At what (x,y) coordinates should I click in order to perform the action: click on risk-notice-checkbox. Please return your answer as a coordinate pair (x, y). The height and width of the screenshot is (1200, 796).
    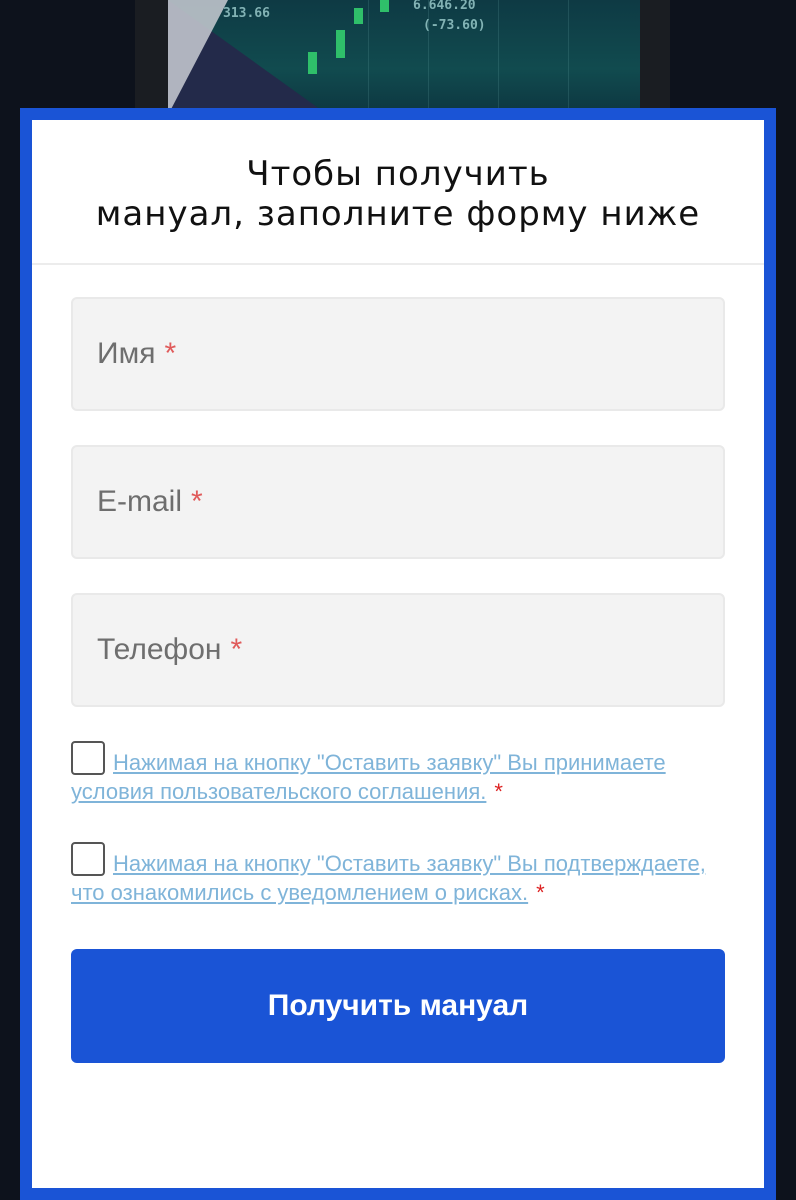
    Looking at the image, I should click on (88, 859).